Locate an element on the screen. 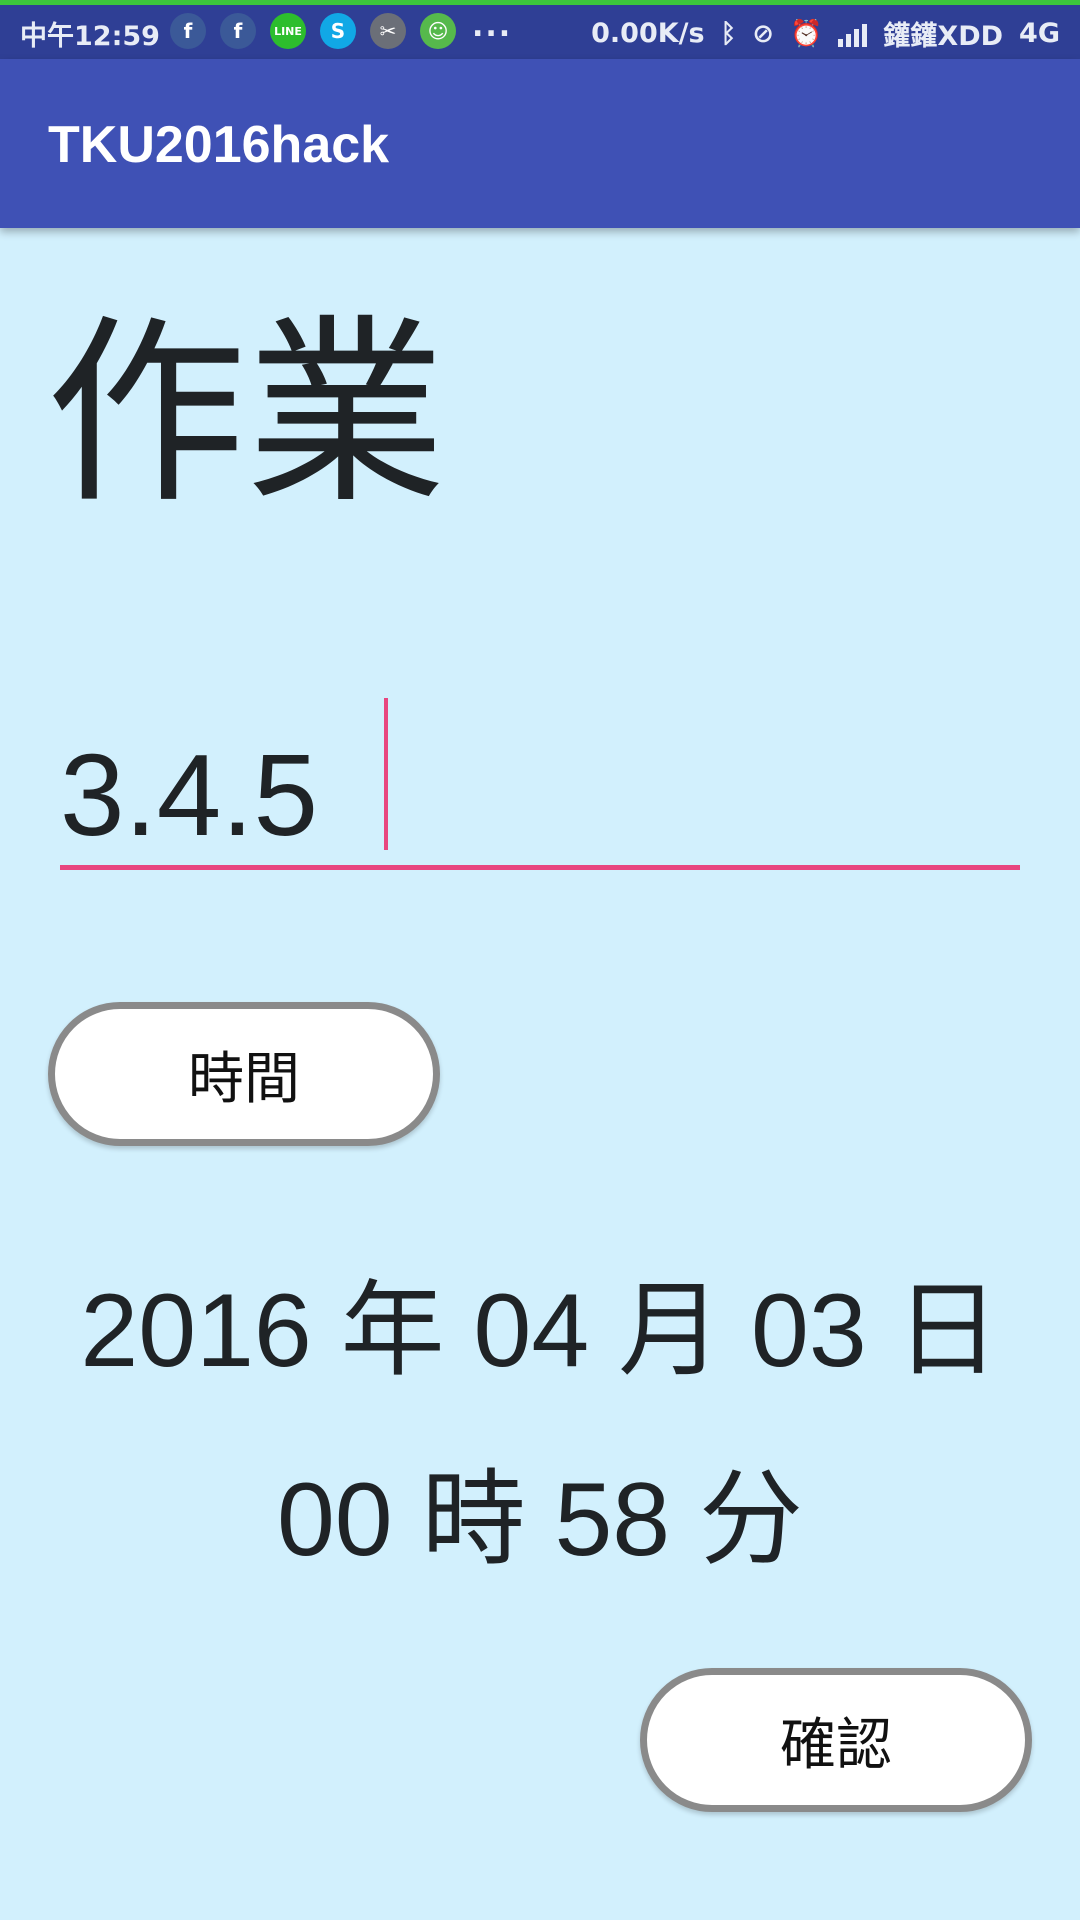 The image size is (1080, 1920). input-underline is located at coordinates (540, 867).